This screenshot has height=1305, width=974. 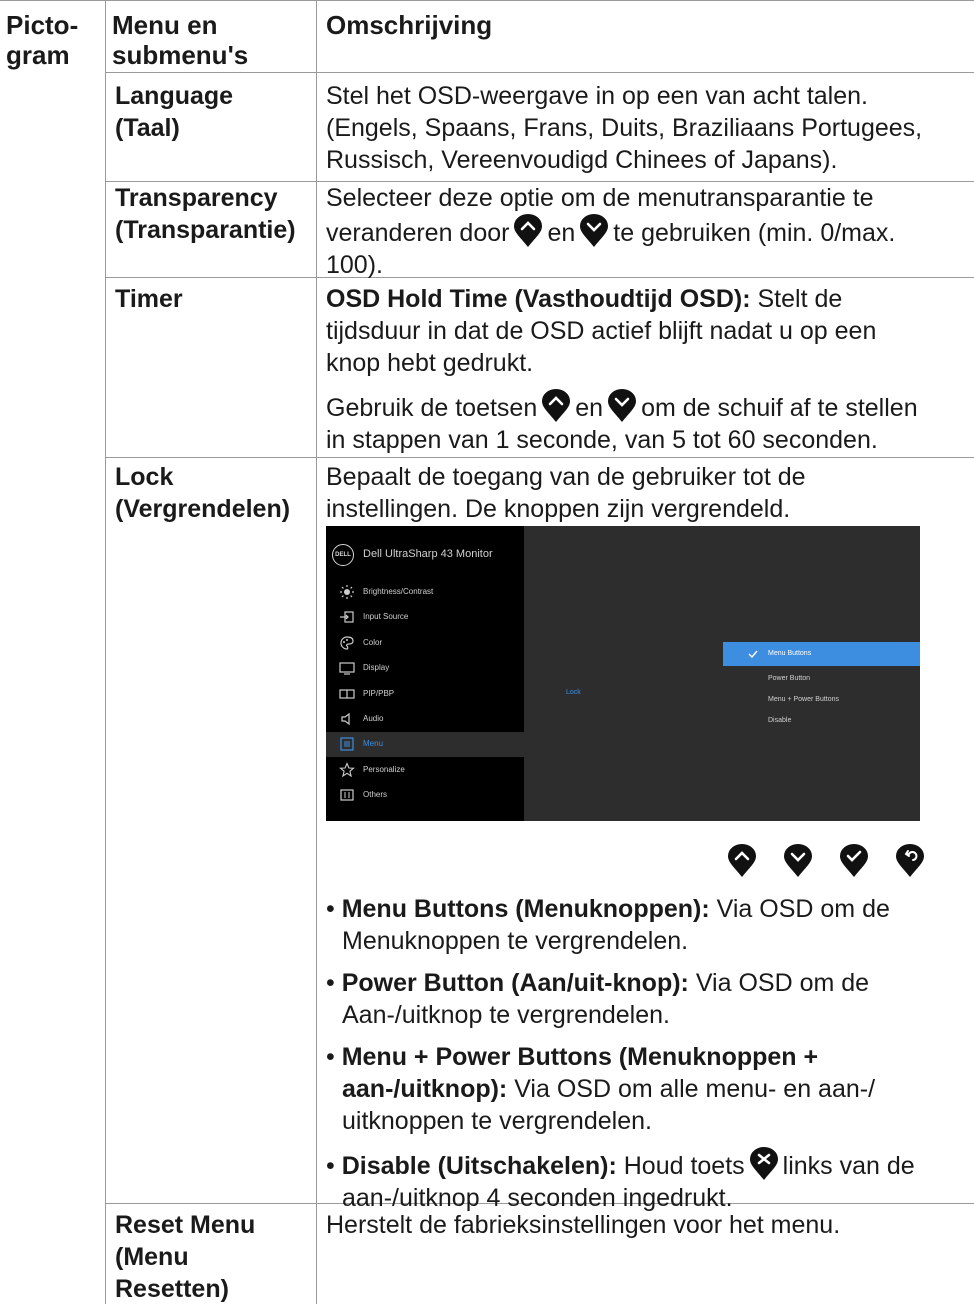 What do you see at coordinates (515, 941) in the screenshot?
I see `bullet-text: Menuknoppen te vergrendelen.` at bounding box center [515, 941].